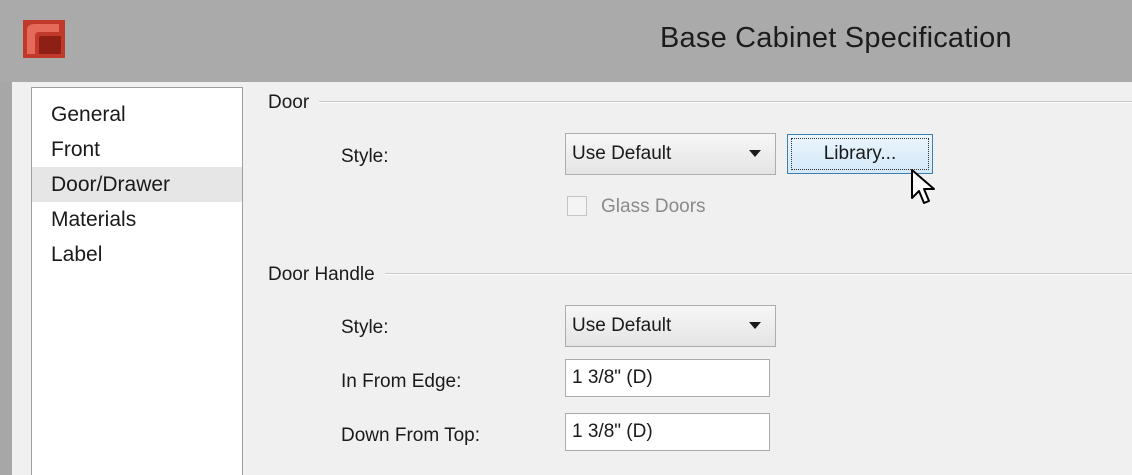  Describe the element at coordinates (667, 432) in the screenshot. I see `down-from-top-field: 1 3/8" (D)` at that location.